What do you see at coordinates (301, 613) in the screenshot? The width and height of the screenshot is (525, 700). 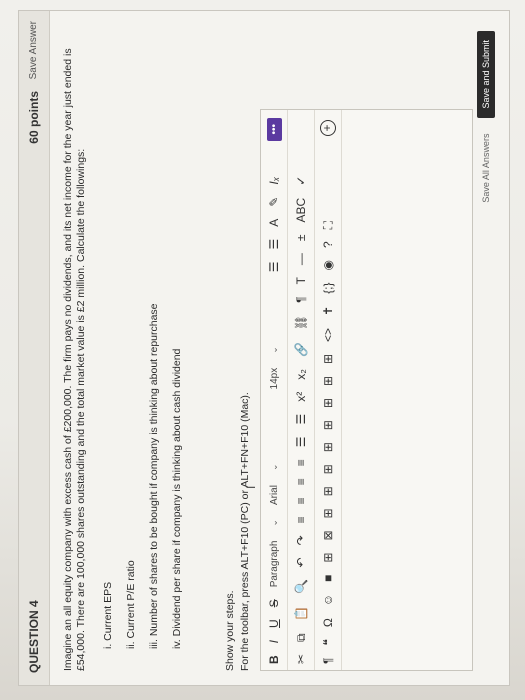 I see `paste-icon: 📋` at bounding box center [301, 613].